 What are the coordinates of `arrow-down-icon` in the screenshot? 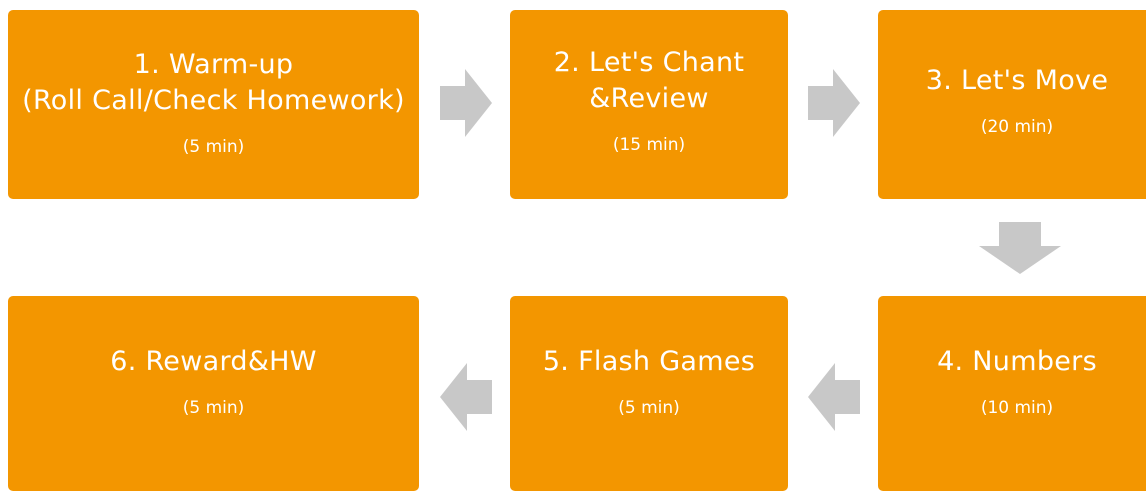 It's located at (1020, 248).